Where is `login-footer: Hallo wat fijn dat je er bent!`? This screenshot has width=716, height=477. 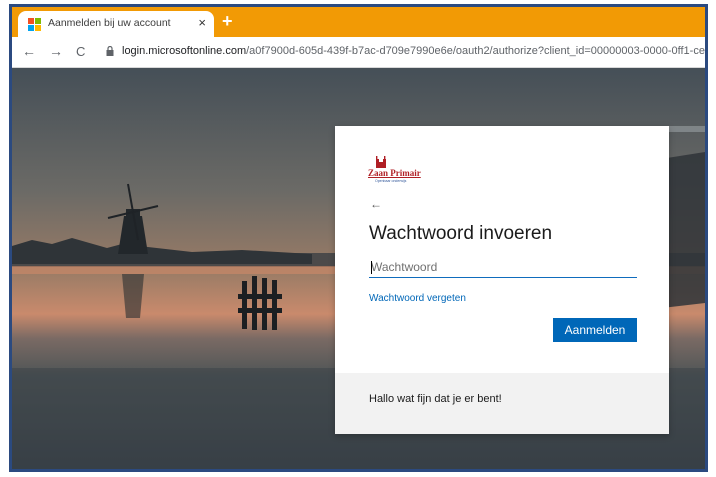 login-footer: Hallo wat fijn dat je er bent! is located at coordinates (502, 403).